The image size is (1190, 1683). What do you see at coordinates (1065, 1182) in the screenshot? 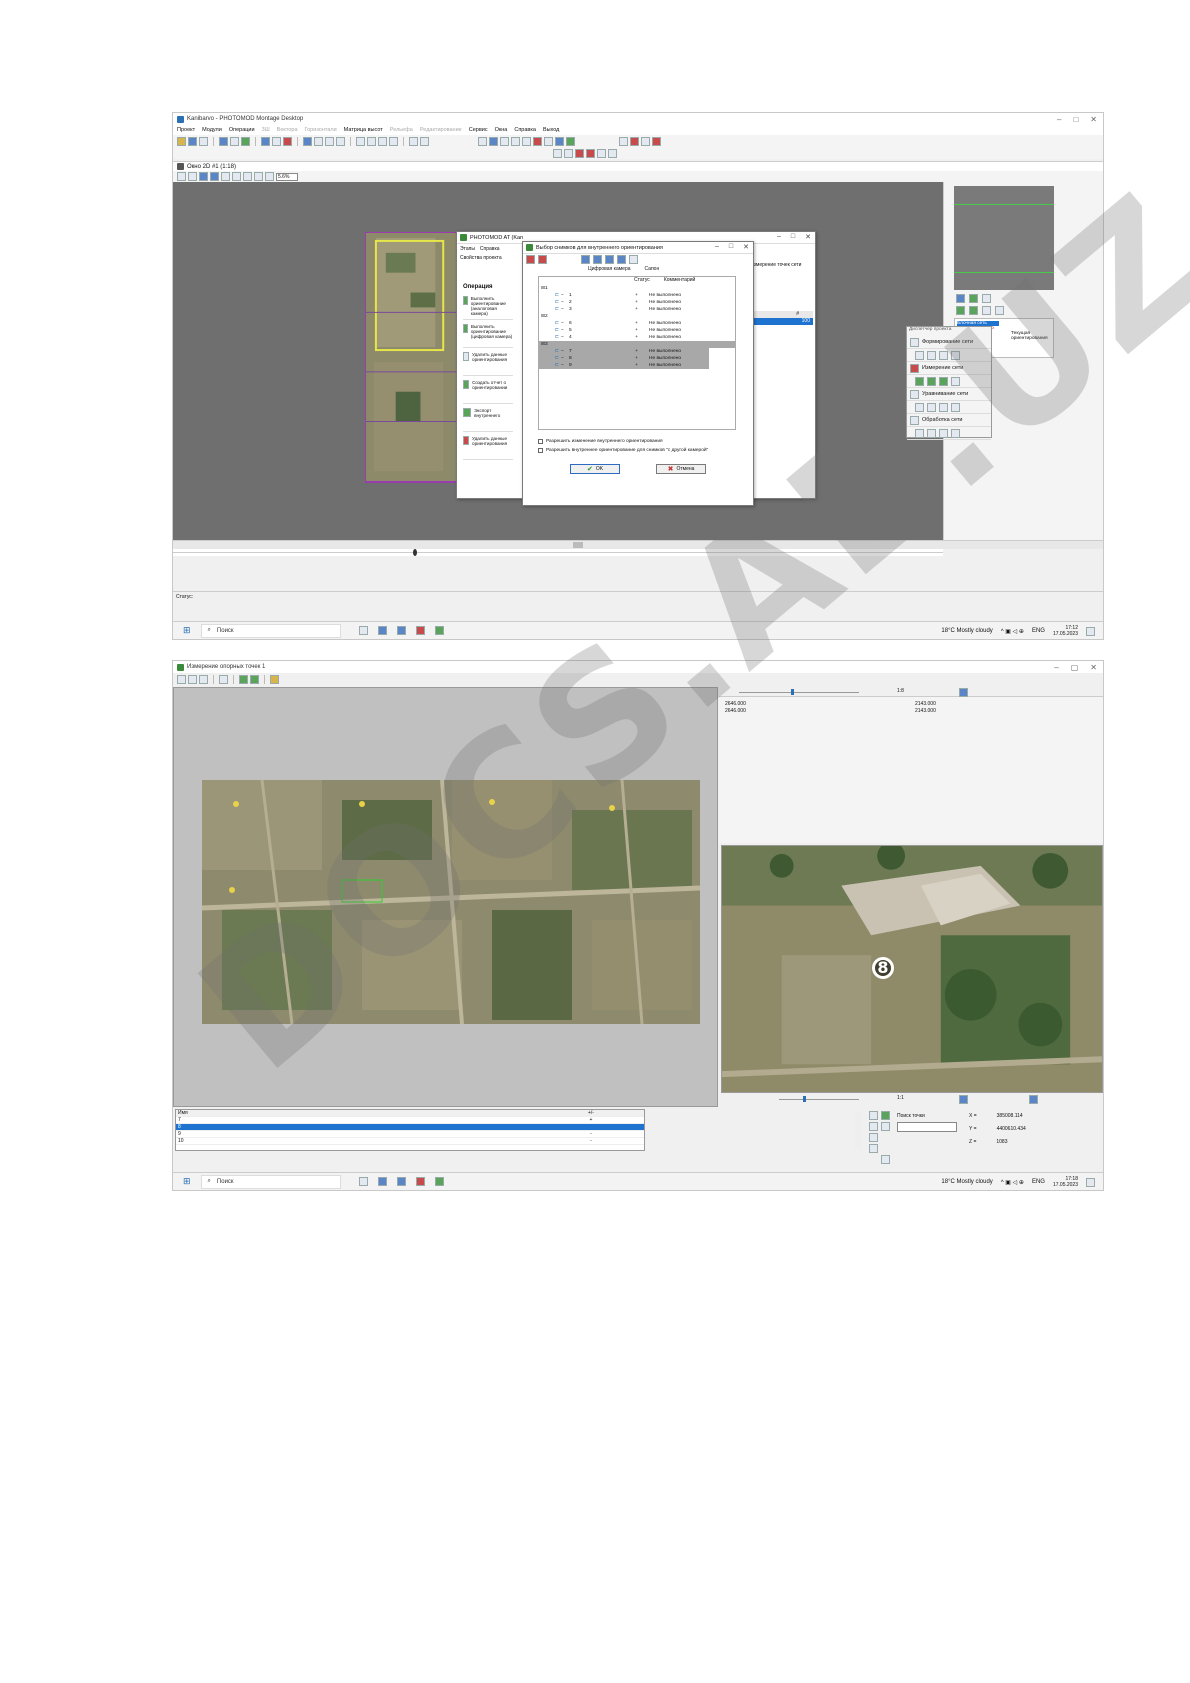
I see `clock: 17:18 17.05.2023` at bounding box center [1065, 1182].